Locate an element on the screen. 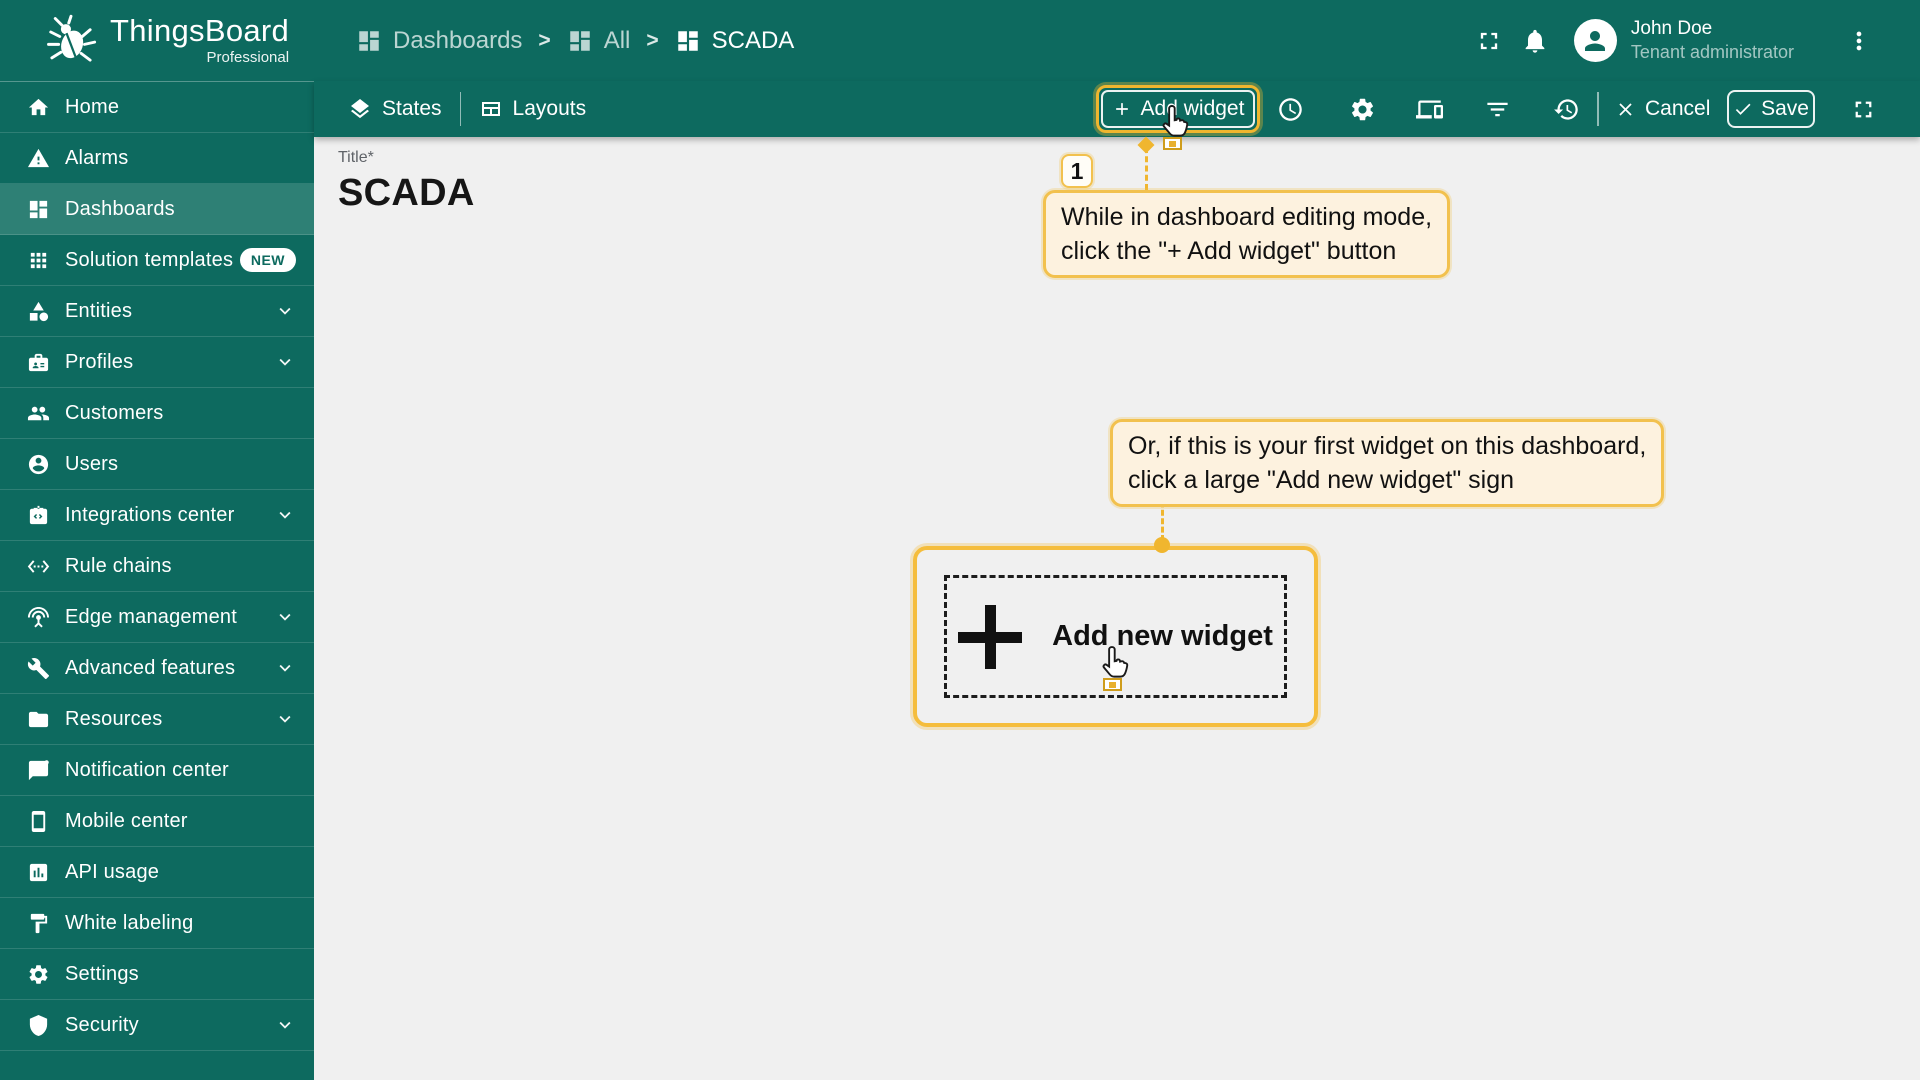 The image size is (1920, 1080). user-role: Tenant administrator is located at coordinates (1712, 52).